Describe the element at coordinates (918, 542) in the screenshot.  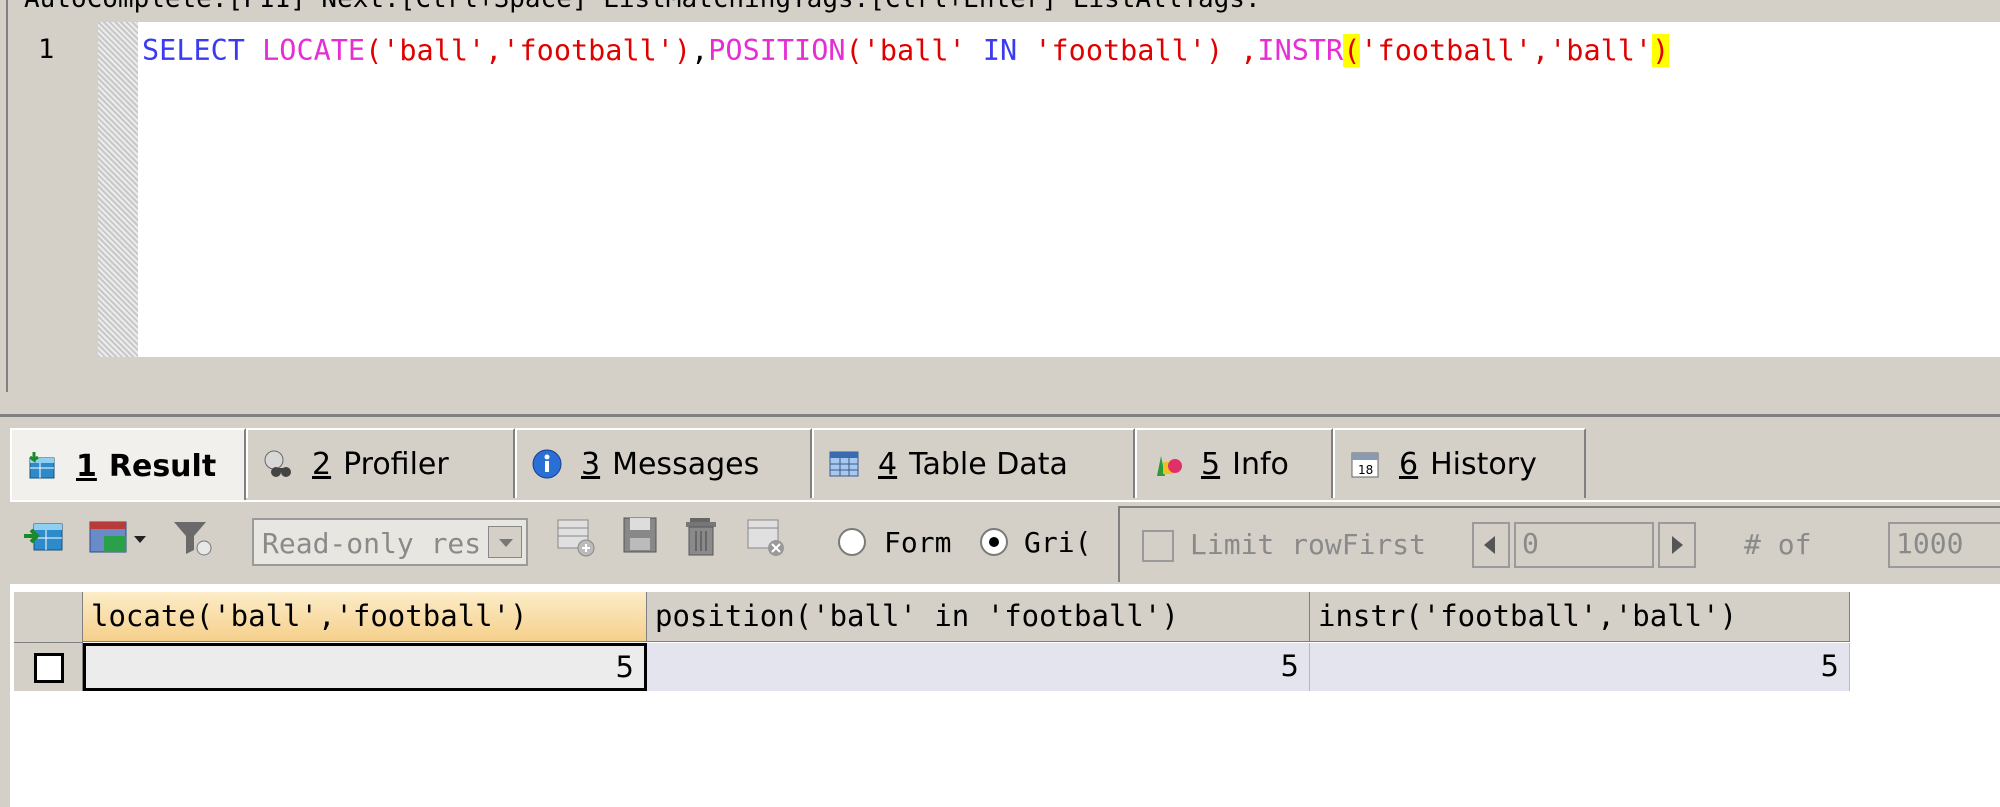
I see `form-view-label: Form` at that location.